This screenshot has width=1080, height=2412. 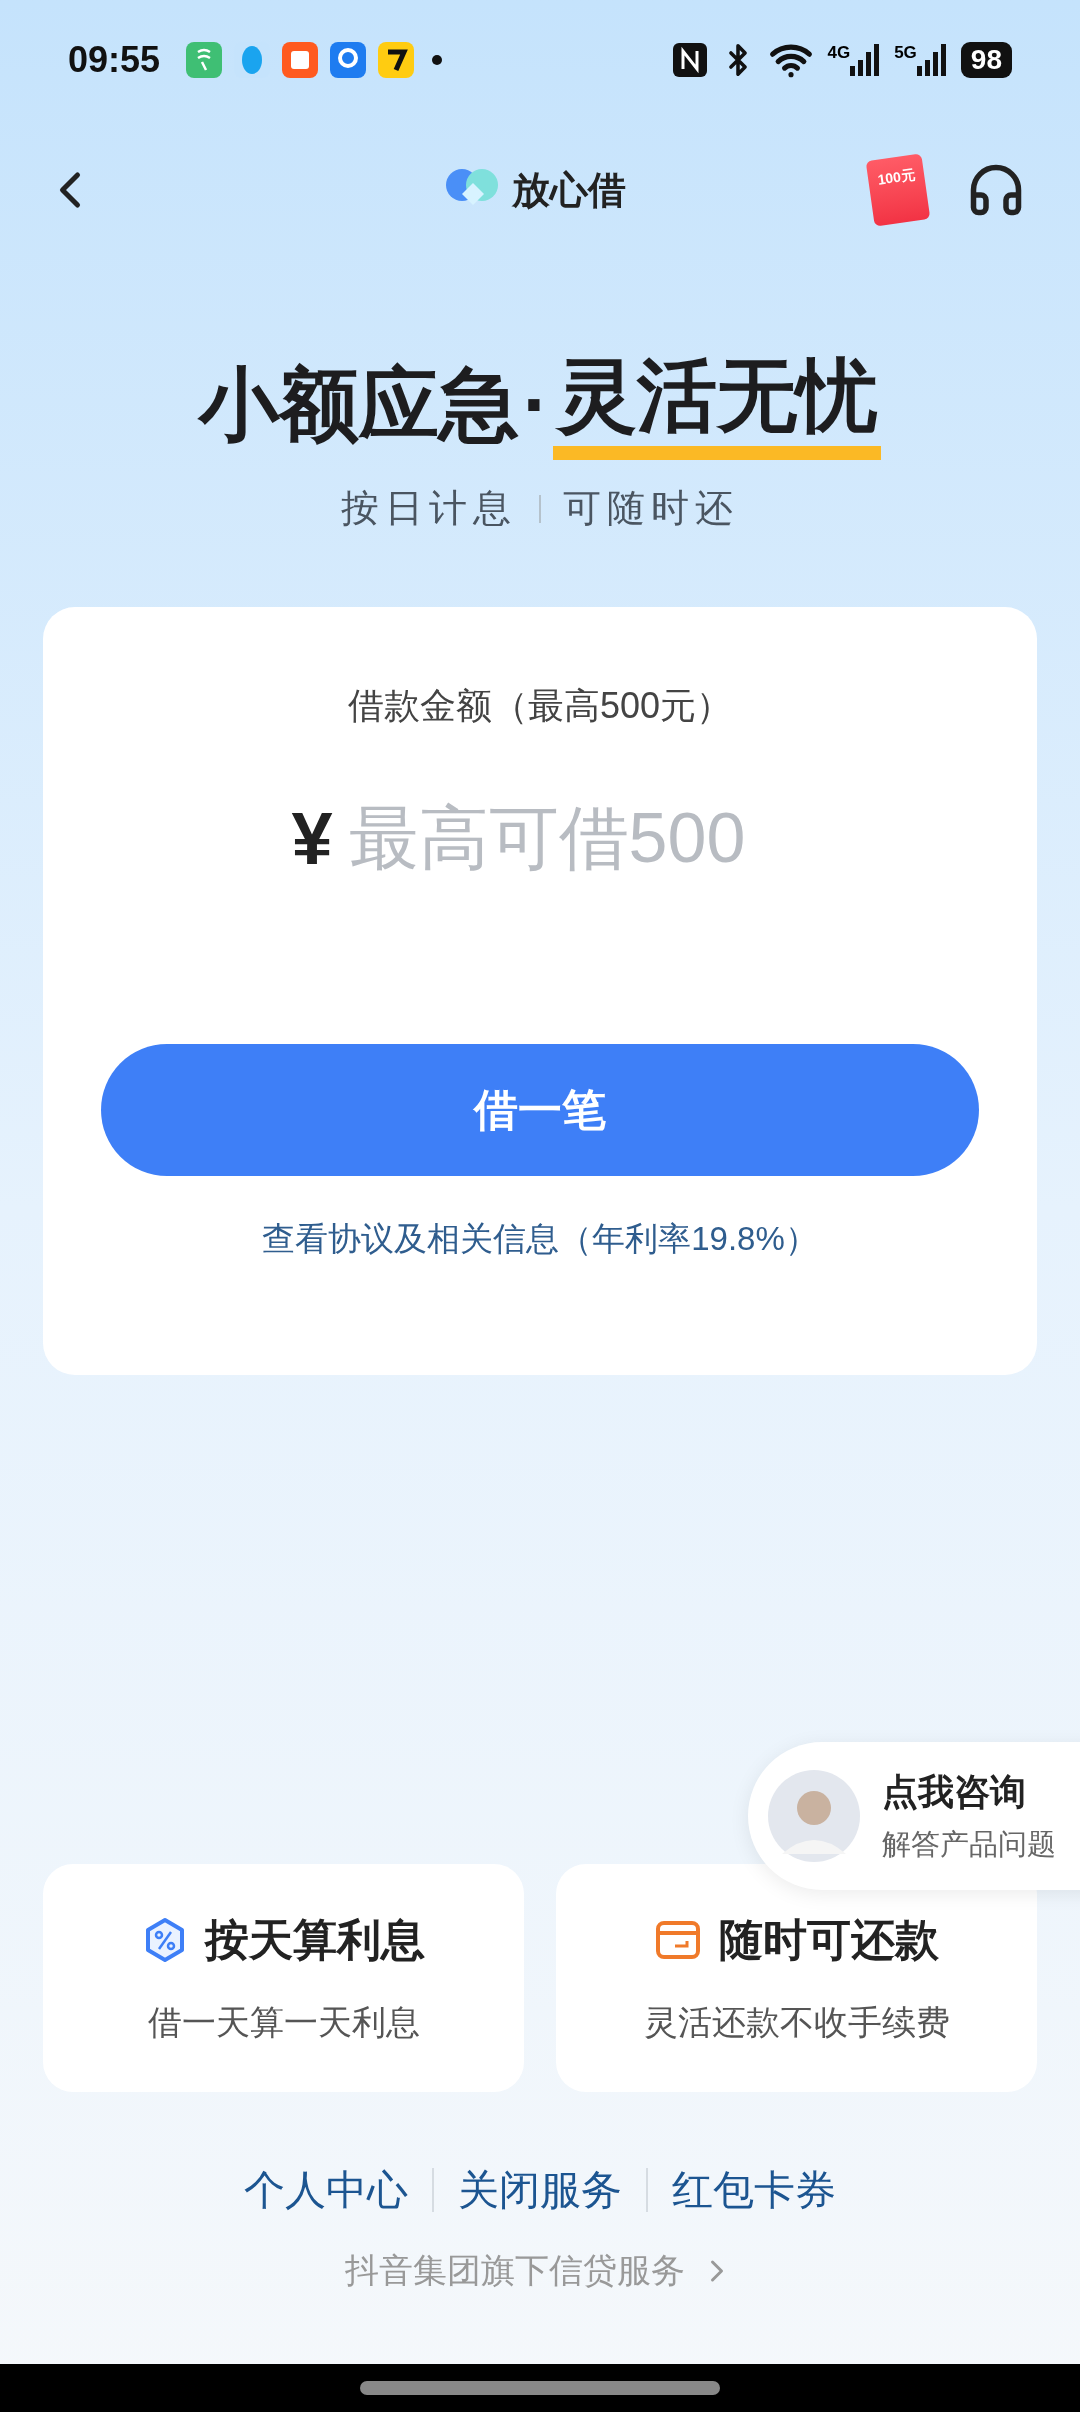 What do you see at coordinates (796, 2022) in the screenshot?
I see `feature-description: 灵活还款不收手续费` at bounding box center [796, 2022].